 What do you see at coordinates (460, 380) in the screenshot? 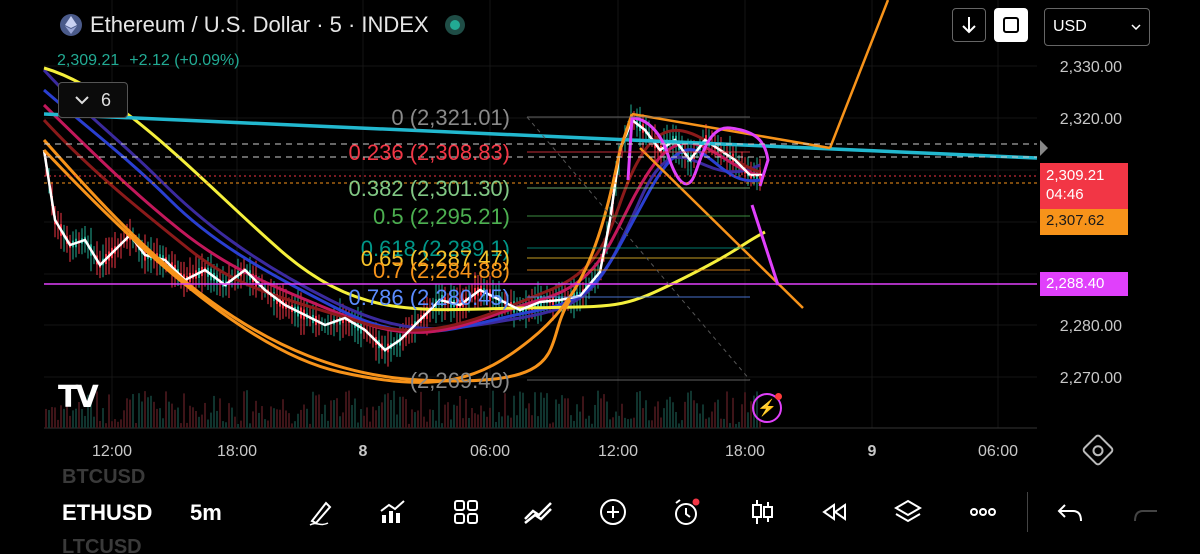
I see `fib-level-label: (2,269.40)` at bounding box center [460, 380].